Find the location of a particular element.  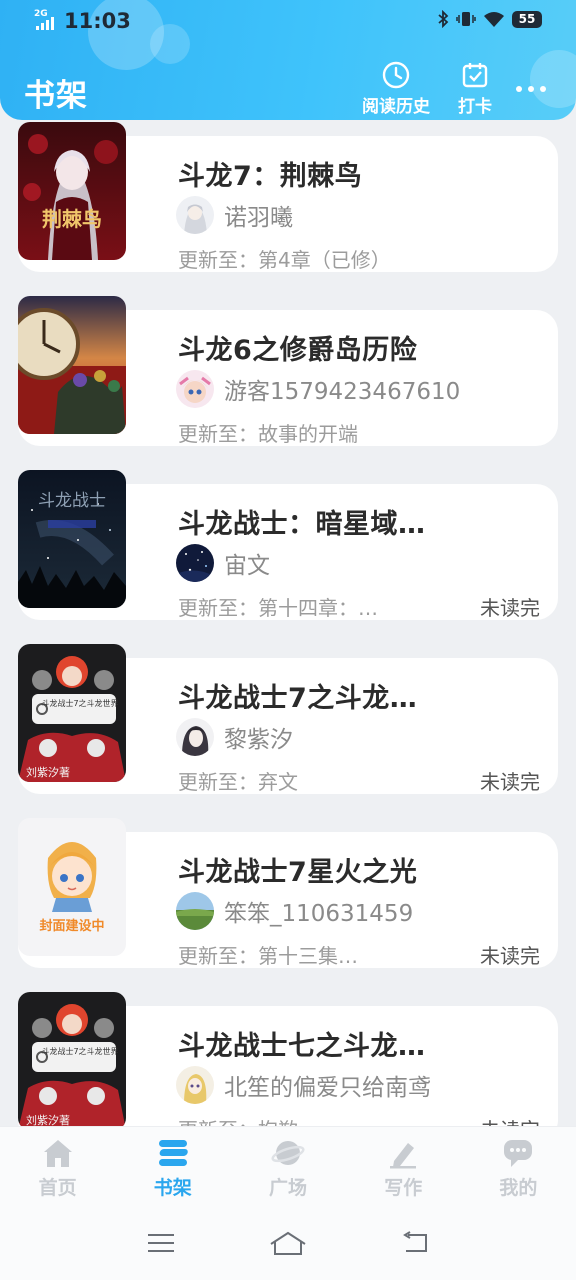

signal-icon: 2G is located at coordinates (46, 20).